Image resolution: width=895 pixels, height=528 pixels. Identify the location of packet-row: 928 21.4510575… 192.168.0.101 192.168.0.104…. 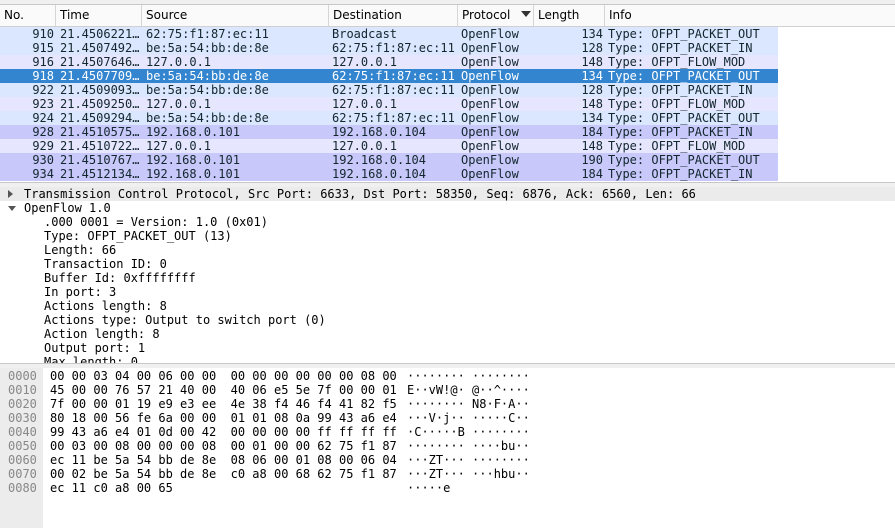
(389, 132).